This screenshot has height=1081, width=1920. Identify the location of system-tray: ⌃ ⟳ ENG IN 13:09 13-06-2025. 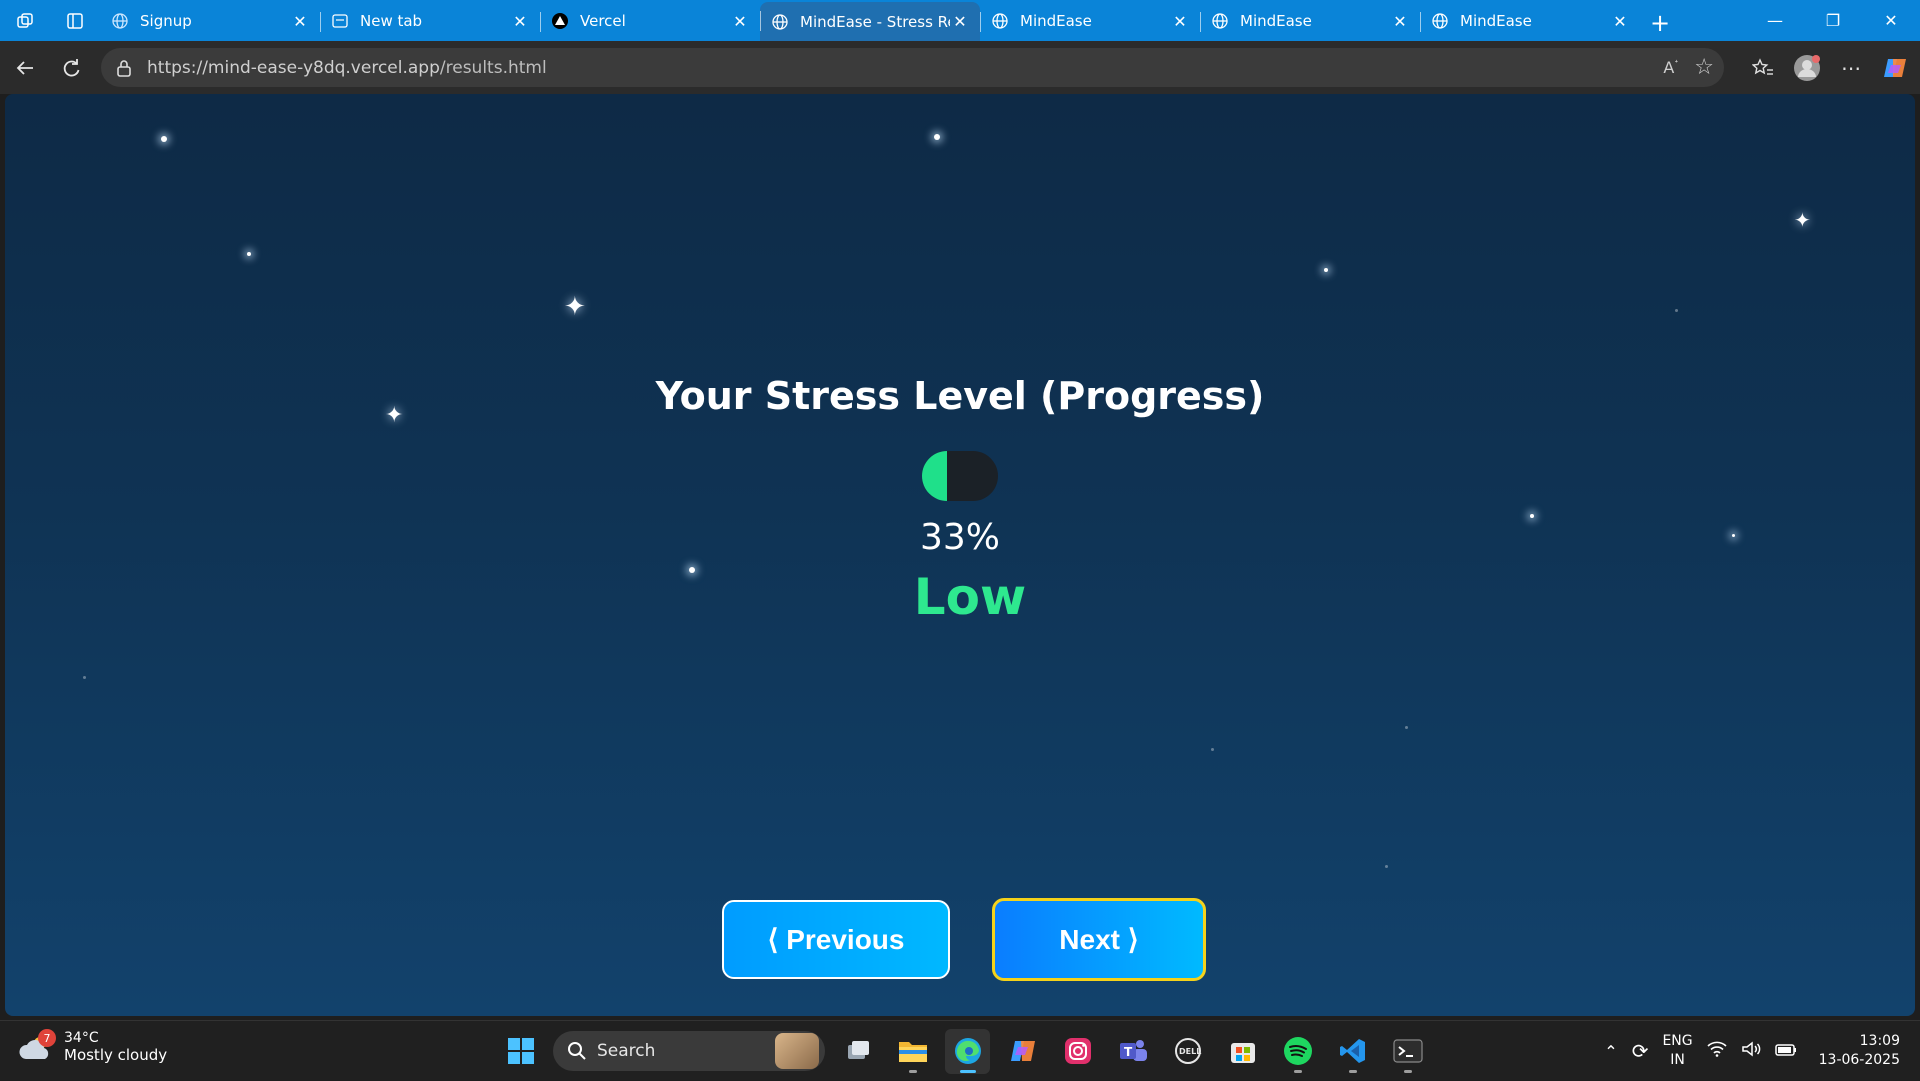
(1752, 1051).